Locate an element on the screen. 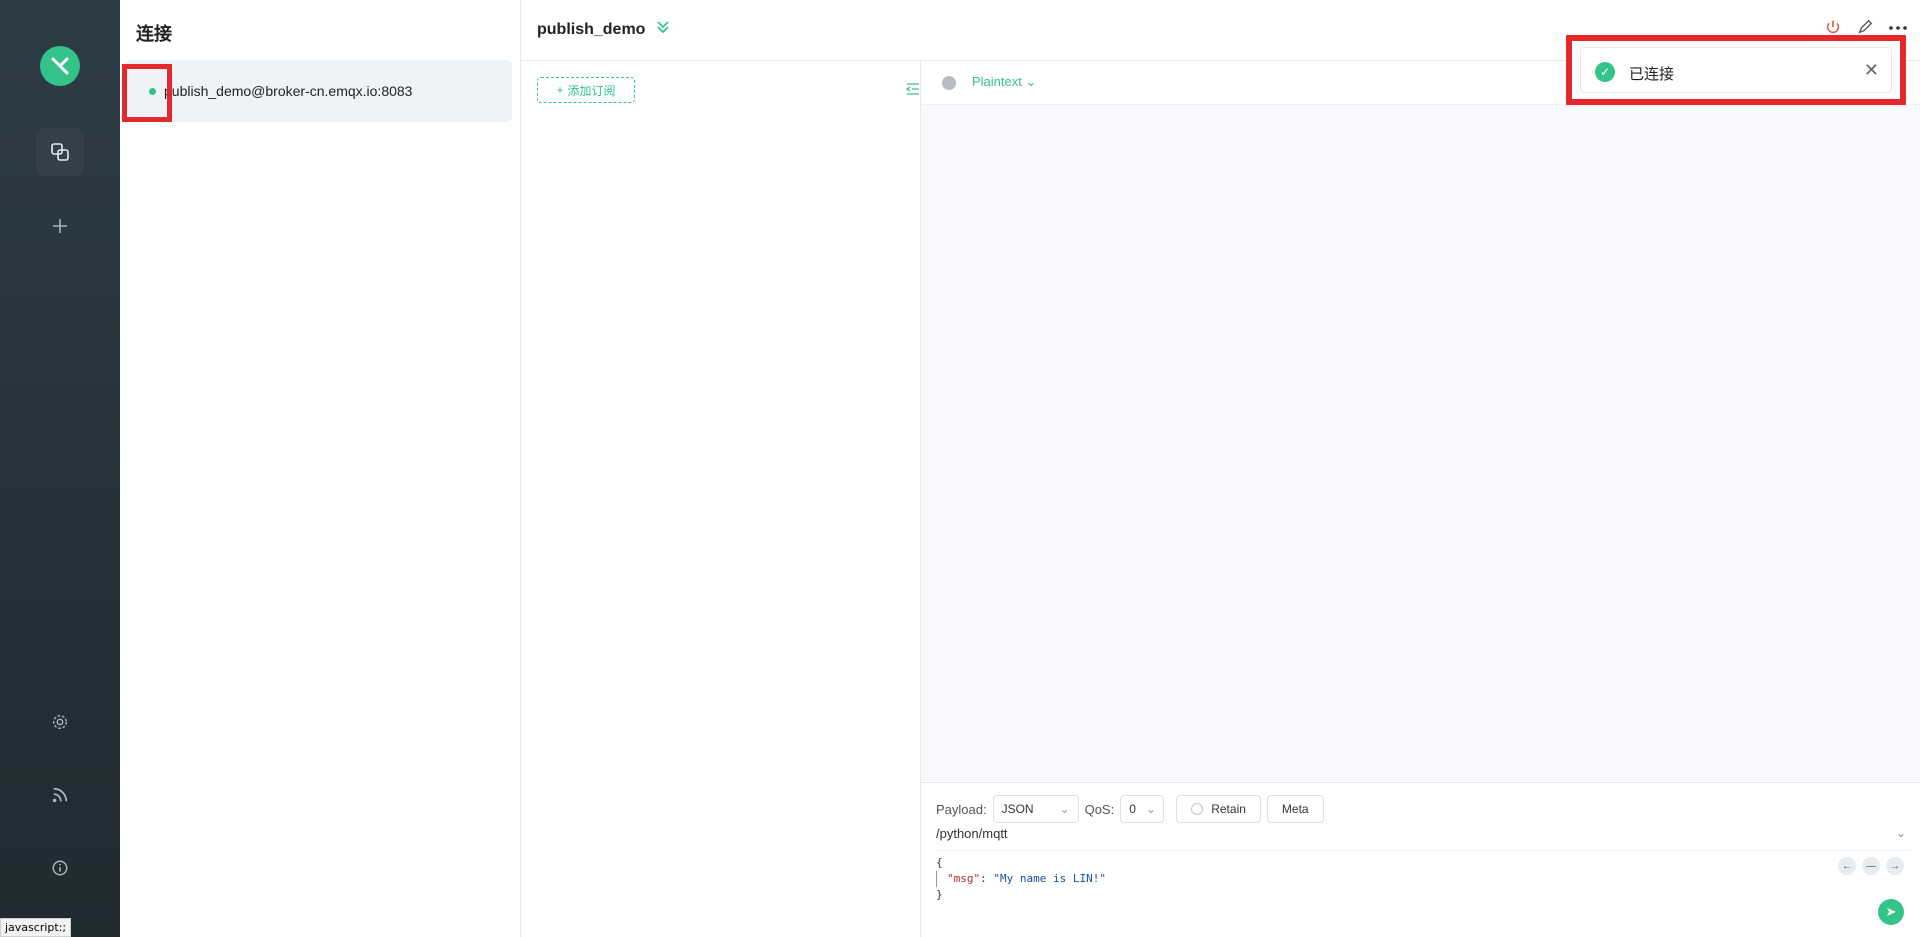 The width and height of the screenshot is (1920, 937). nav-info is located at coordinates (60, 868).